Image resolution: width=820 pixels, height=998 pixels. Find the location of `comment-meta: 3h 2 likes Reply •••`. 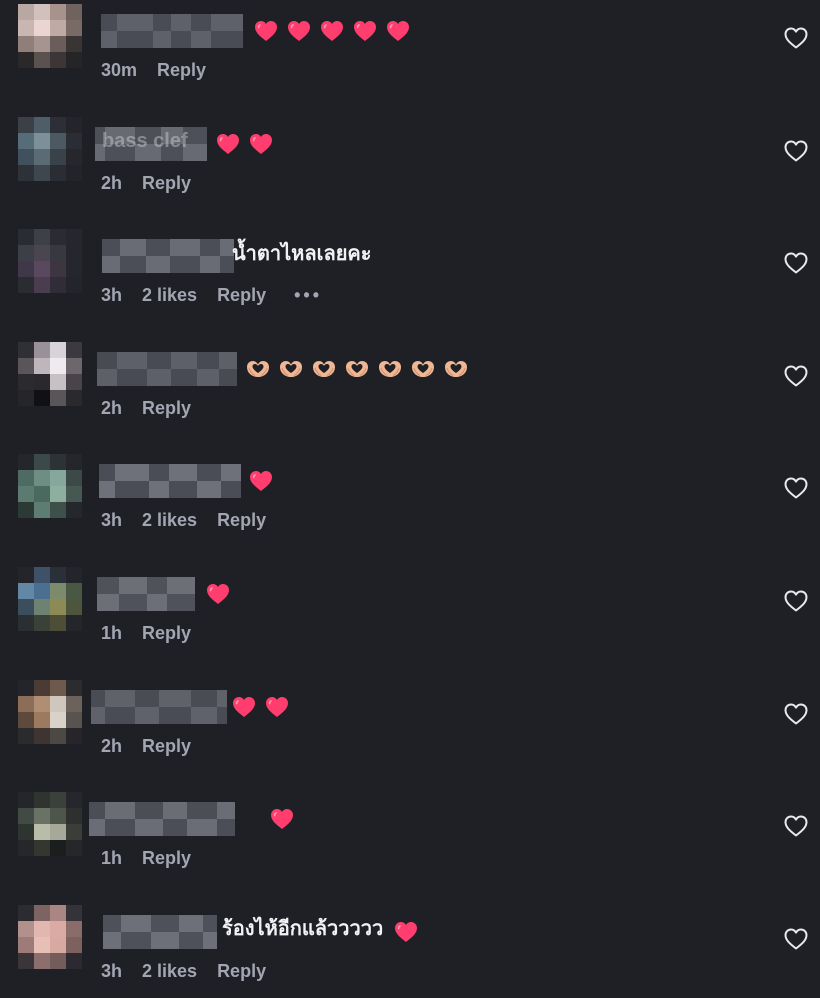

comment-meta: 3h 2 likes Reply ••• is located at coordinates (221, 295).